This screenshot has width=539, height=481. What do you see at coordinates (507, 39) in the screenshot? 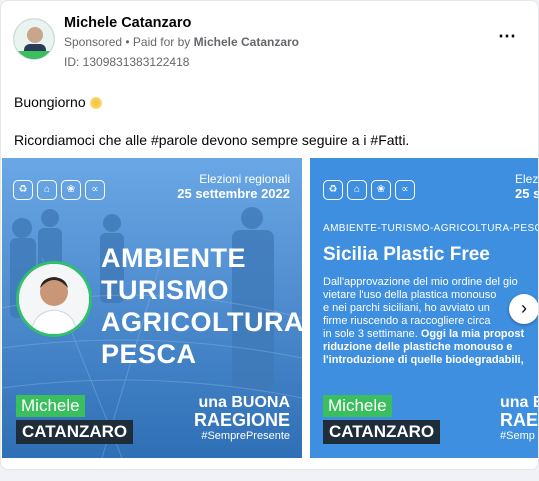
I see `more-options-button: ⋯` at bounding box center [507, 39].